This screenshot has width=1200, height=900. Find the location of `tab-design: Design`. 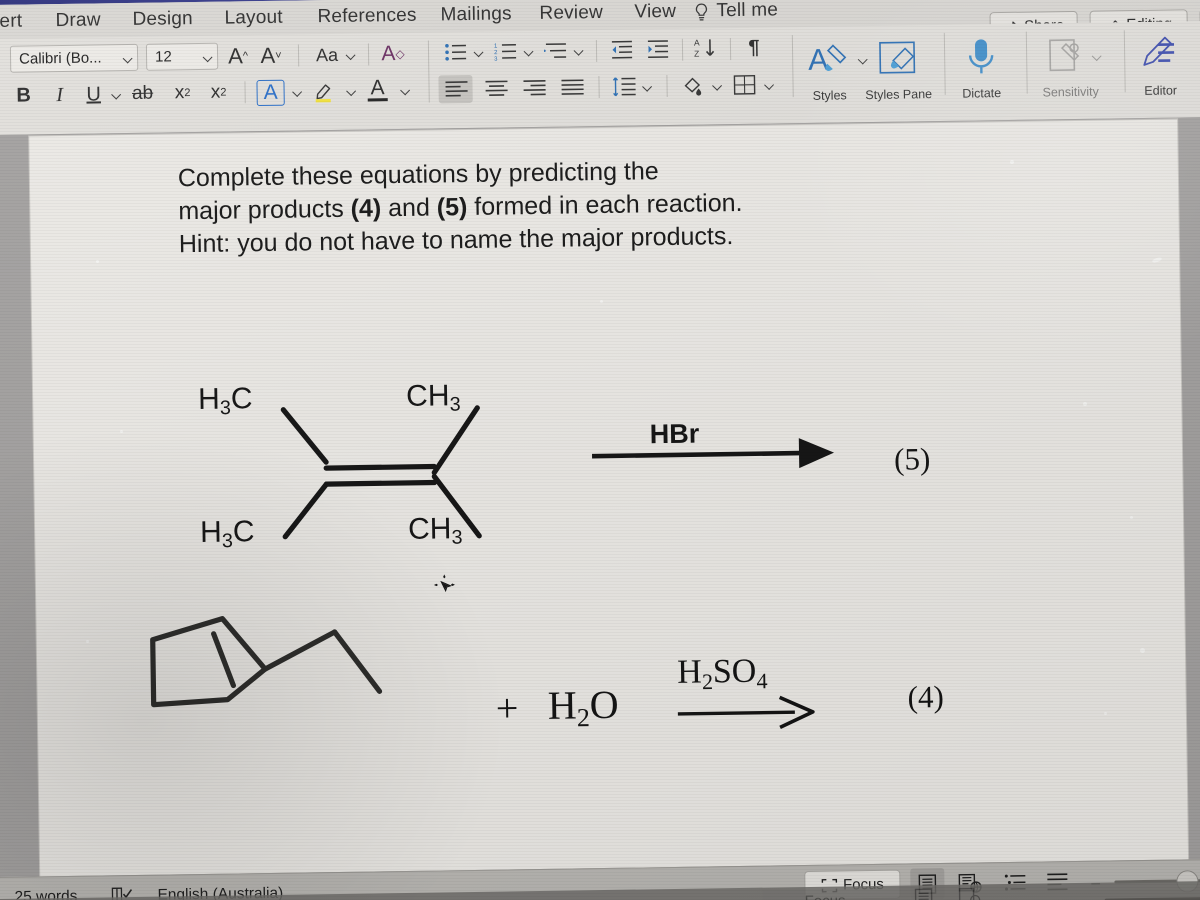

tab-design: Design is located at coordinates (162, 19).